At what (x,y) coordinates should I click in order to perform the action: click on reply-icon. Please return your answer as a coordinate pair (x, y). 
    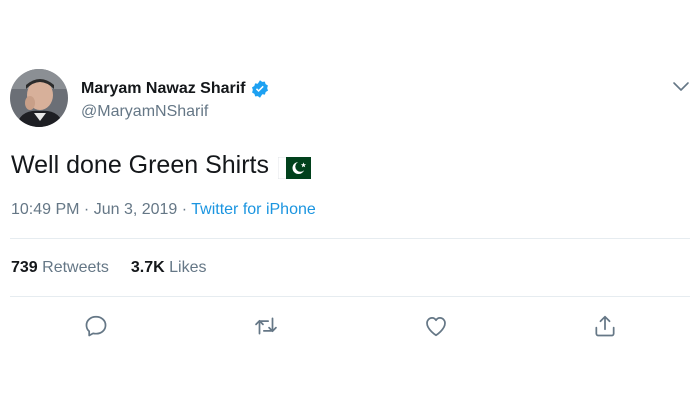
    Looking at the image, I should click on (96, 326).